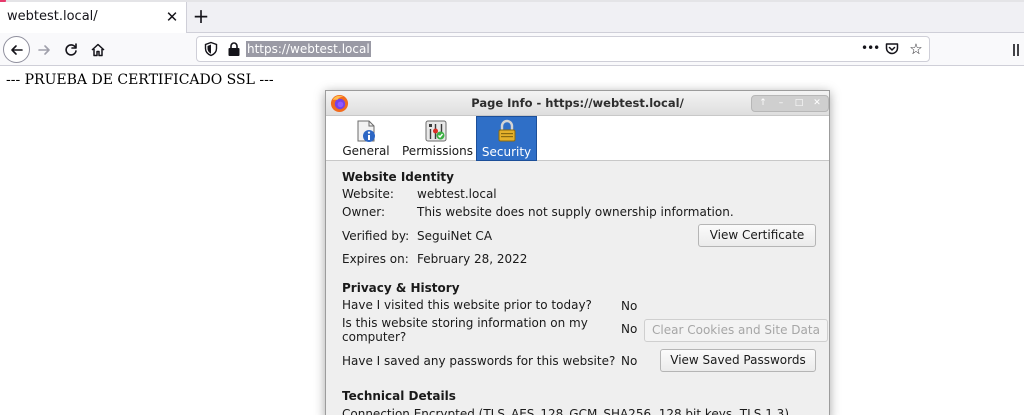 The image size is (1024, 415). I want to click on view-certificate-button: View Certificate, so click(757, 235).